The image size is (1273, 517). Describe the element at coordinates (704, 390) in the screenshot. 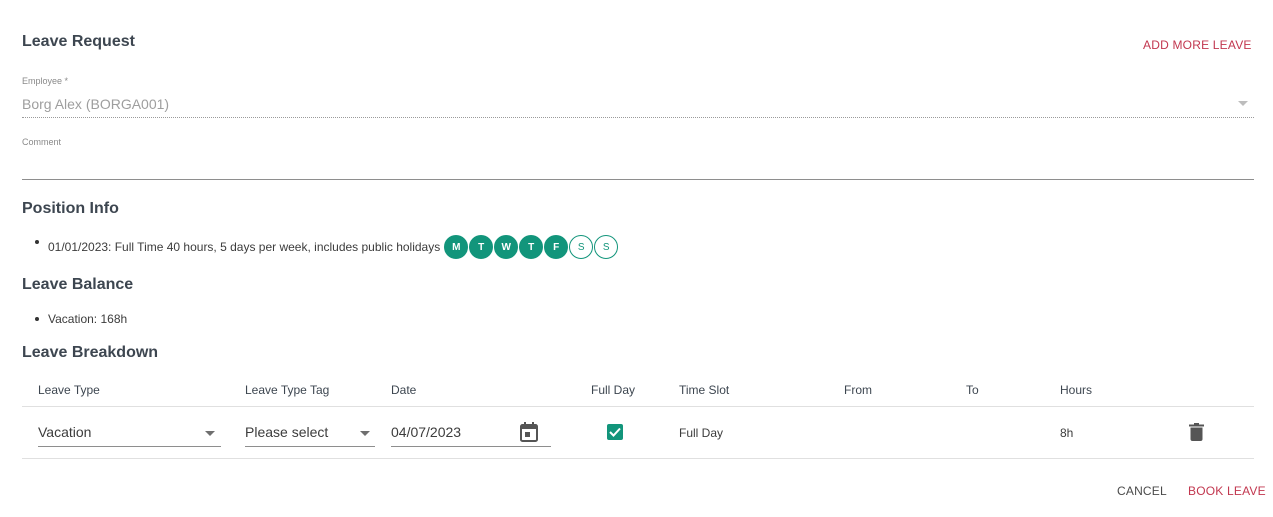

I see `column-header-time-slot: Time Slot` at that location.